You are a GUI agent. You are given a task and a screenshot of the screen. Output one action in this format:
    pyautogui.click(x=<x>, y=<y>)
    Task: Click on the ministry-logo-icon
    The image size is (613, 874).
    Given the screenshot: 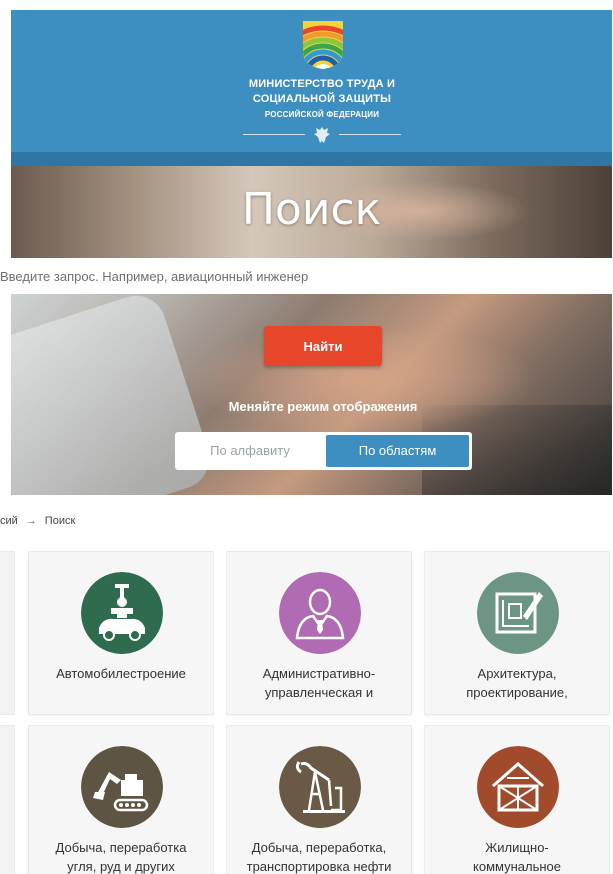 What is the action you would take?
    pyautogui.click(x=323, y=44)
    